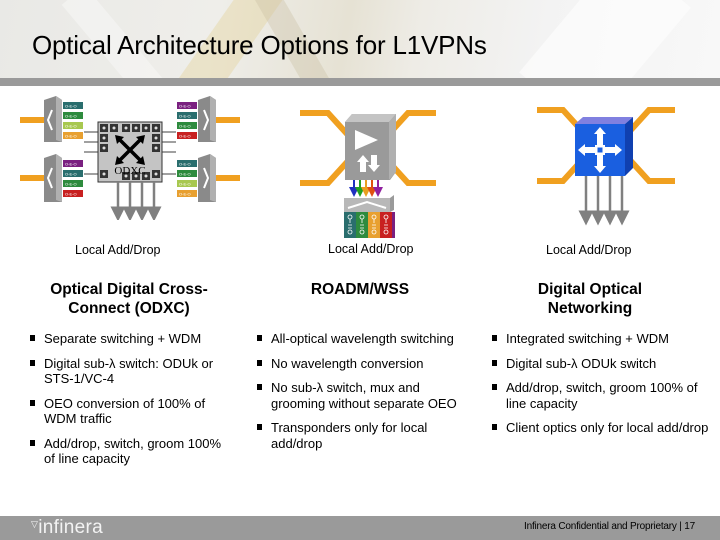  I want to click on bullet-text: Client optics only for local add/drop, so click(607, 427).